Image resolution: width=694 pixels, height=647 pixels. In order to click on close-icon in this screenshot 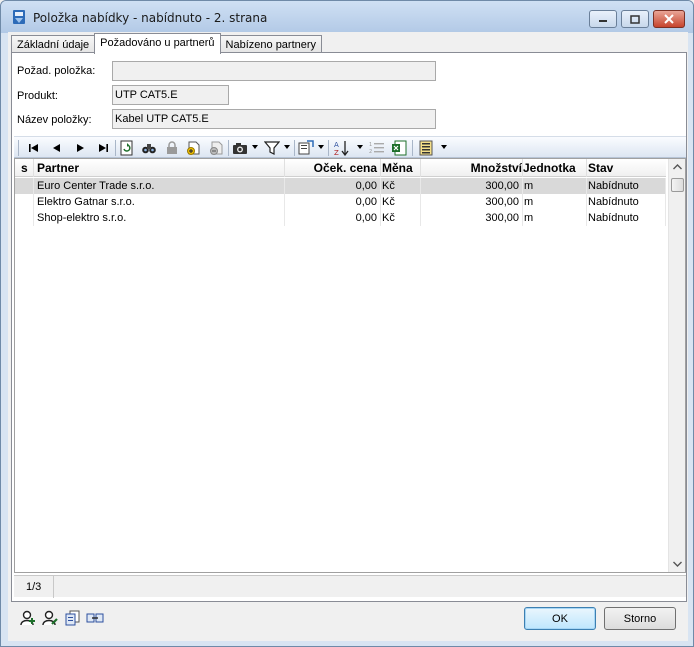, I will do `click(669, 19)`.